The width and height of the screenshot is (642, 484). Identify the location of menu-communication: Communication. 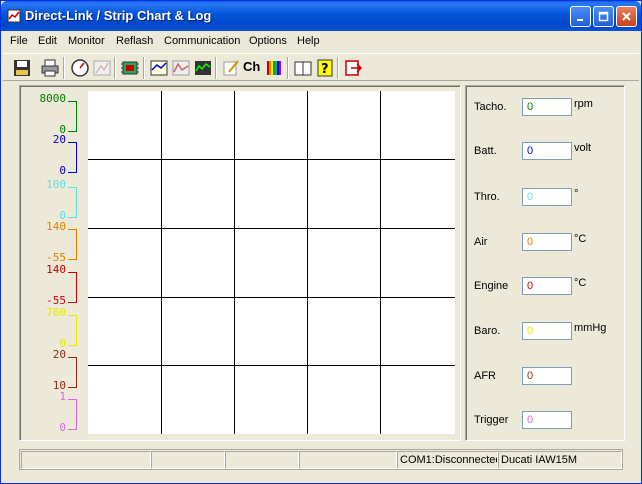
(202, 41).